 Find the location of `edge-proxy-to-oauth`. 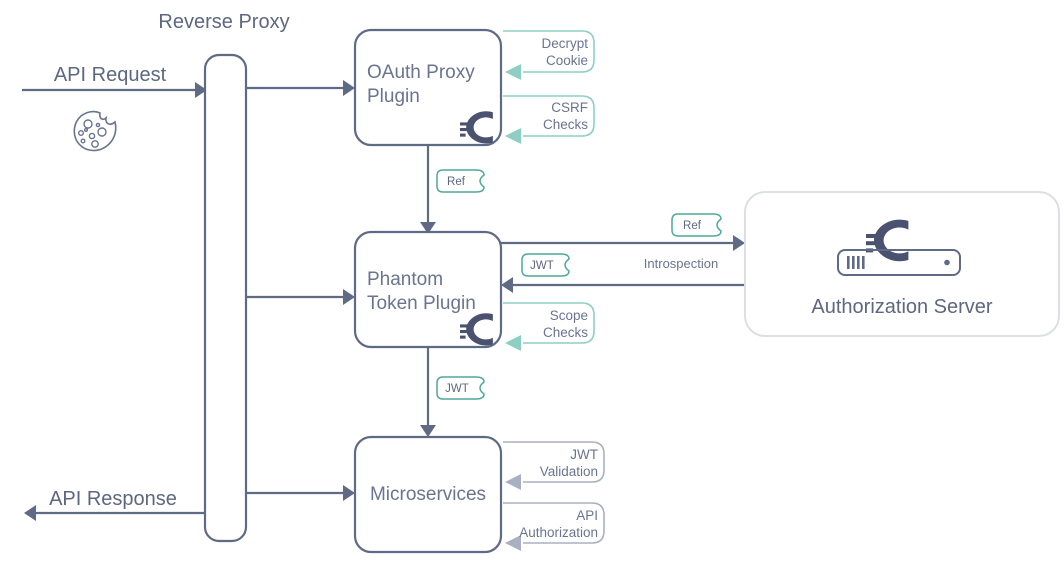

edge-proxy-to-oauth is located at coordinates (300, 88).